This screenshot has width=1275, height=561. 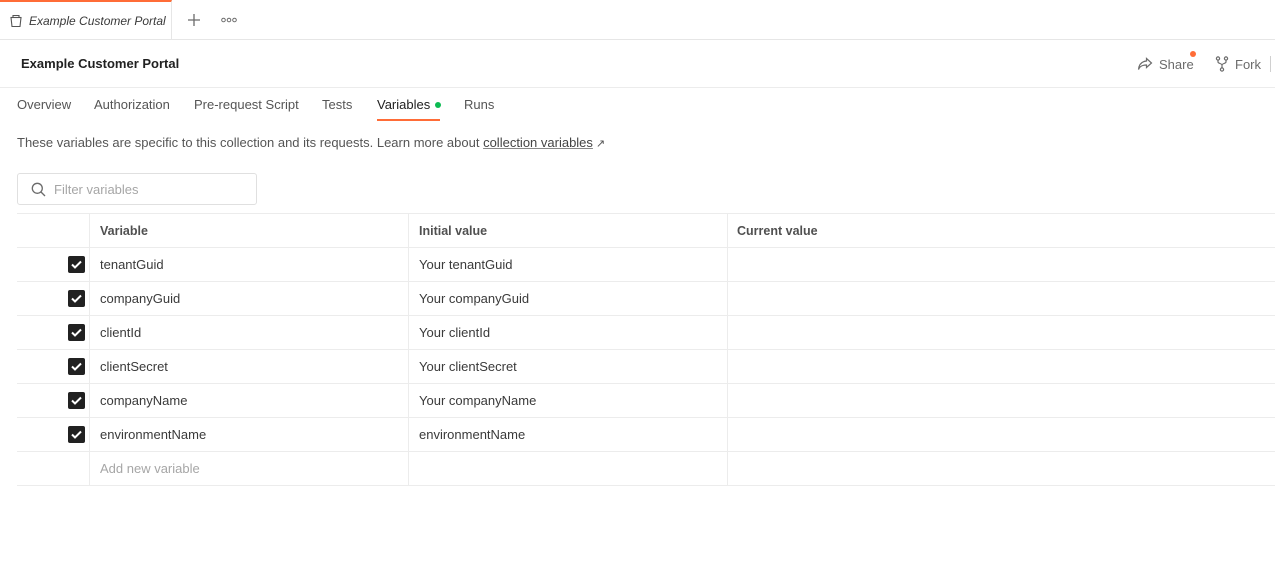 What do you see at coordinates (248, 400) in the screenshot?
I see `variable-name-cell: companyName` at bounding box center [248, 400].